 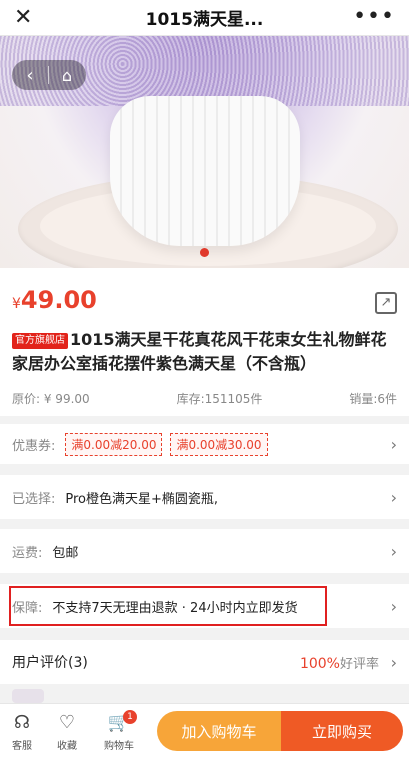 What do you see at coordinates (65, 553) in the screenshot?
I see `shipping-value: 包邮` at bounding box center [65, 553].